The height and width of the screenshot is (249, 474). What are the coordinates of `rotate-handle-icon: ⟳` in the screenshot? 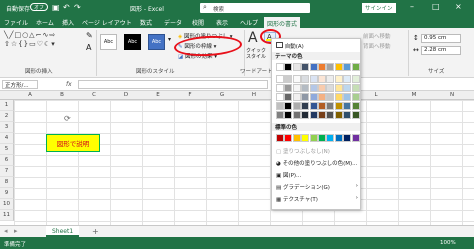 It's located at (67, 118).